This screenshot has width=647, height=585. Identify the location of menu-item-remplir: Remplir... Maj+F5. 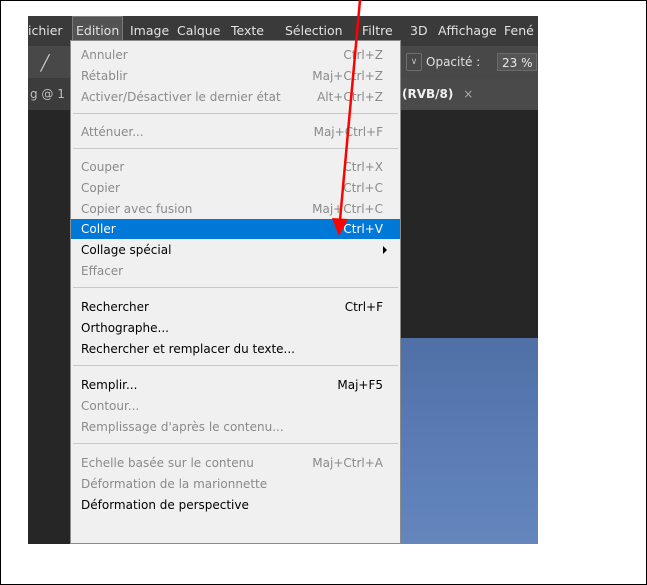
(235, 385).